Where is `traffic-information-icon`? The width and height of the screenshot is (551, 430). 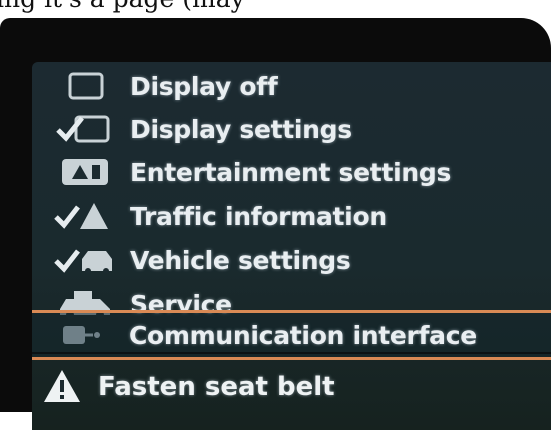 traffic-information-icon is located at coordinates (86, 216).